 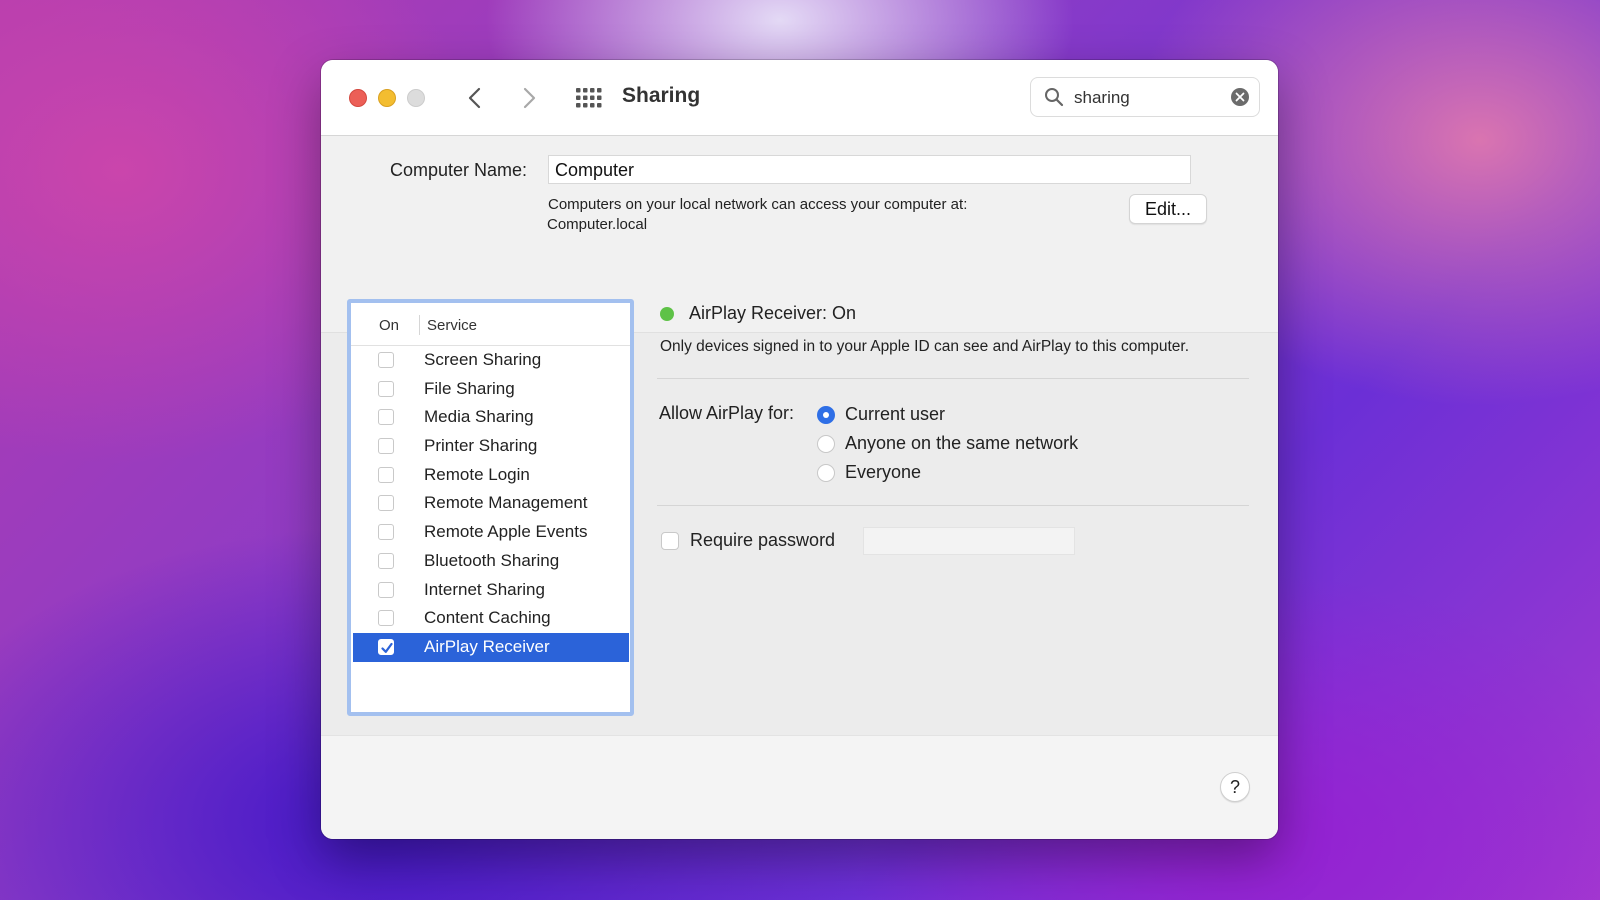 I want to click on window-title: Sharing, so click(x=661, y=95).